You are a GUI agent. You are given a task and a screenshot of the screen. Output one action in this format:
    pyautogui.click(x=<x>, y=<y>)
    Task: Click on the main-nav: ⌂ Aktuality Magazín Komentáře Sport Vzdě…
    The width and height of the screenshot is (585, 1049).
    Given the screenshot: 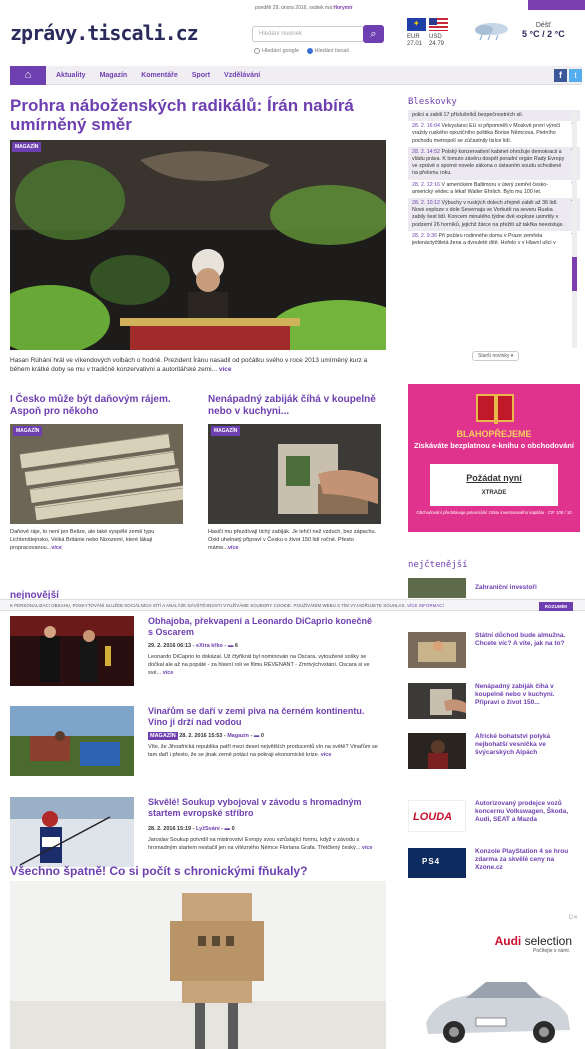 What is the action you would take?
    pyautogui.click(x=296, y=75)
    